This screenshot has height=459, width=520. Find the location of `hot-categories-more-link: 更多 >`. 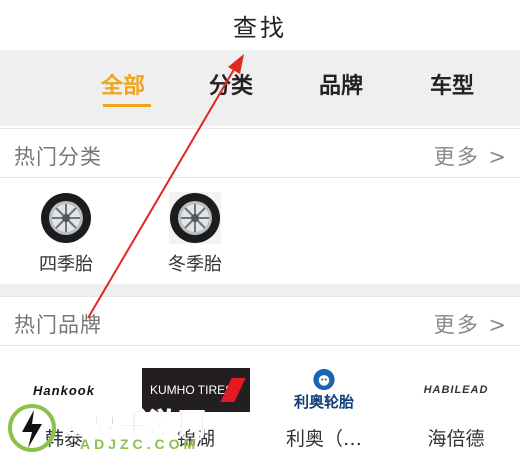

hot-categories-more-link: 更多 > is located at coordinates (471, 156).